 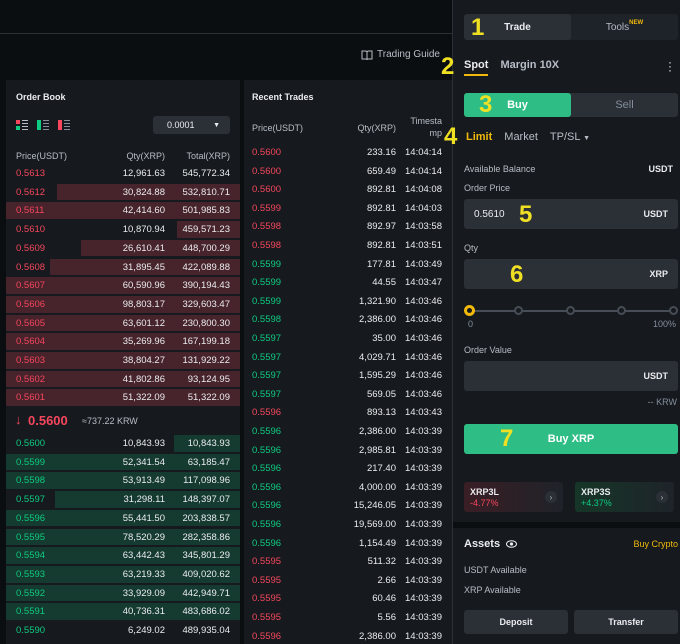 What do you see at coordinates (377, 376) in the screenshot?
I see `trade-qty: 1,595.29` at bounding box center [377, 376].